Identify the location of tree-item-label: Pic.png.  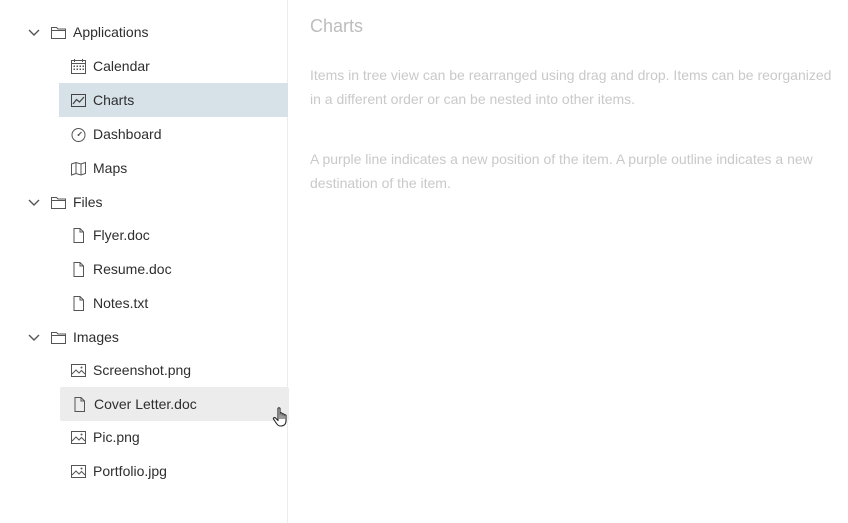
(116, 437).